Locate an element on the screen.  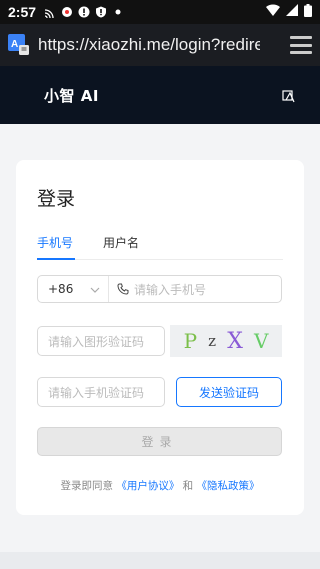
captcha-char: V is located at coordinates (261, 341).